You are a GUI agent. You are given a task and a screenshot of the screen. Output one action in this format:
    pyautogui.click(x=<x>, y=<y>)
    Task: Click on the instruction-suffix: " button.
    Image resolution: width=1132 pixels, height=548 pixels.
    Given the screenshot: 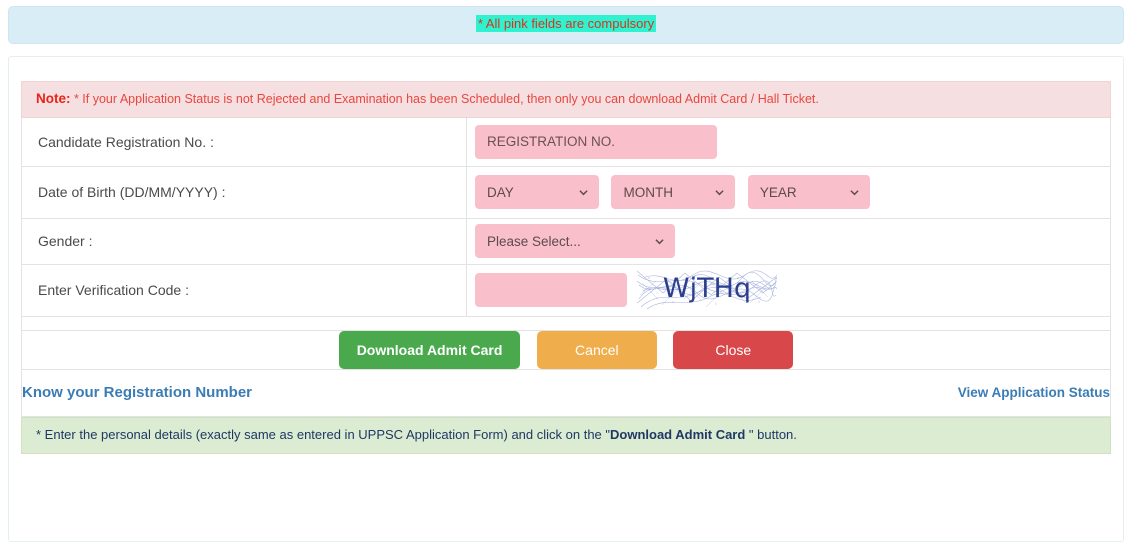 What is the action you would take?
    pyautogui.click(x=772, y=434)
    